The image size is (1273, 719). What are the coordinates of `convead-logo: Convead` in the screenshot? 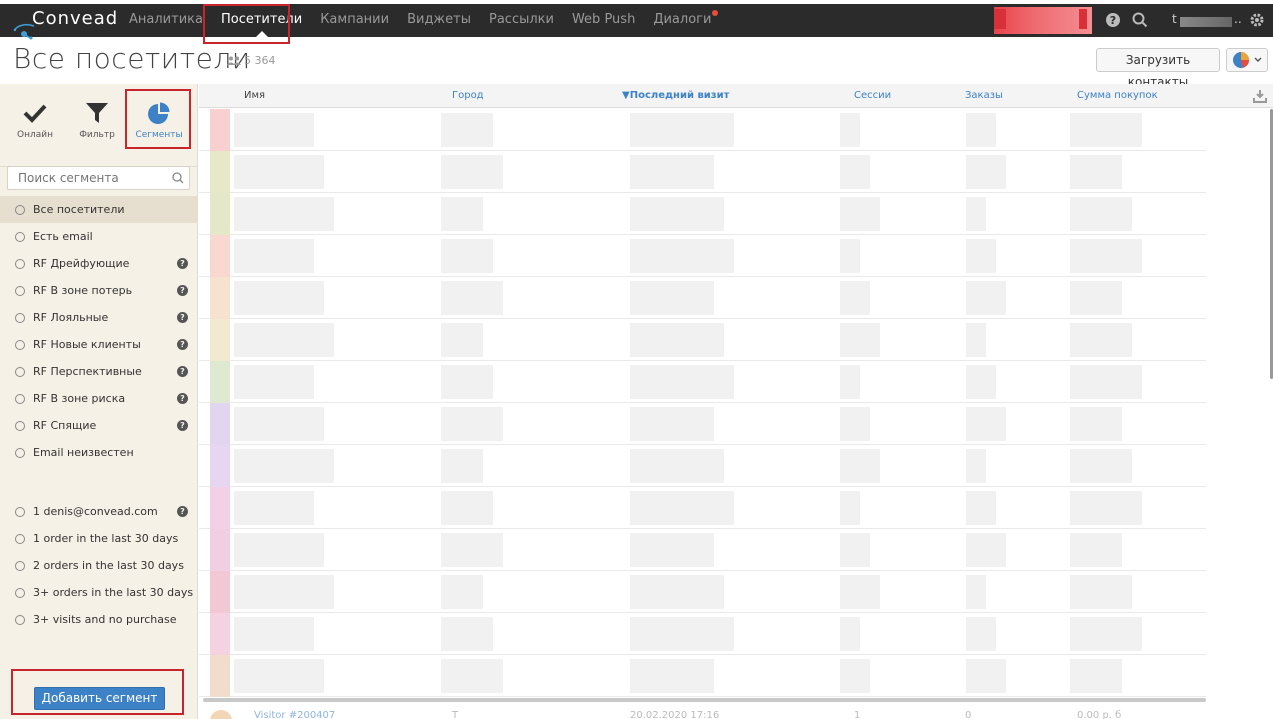 It's located at (64, 23).